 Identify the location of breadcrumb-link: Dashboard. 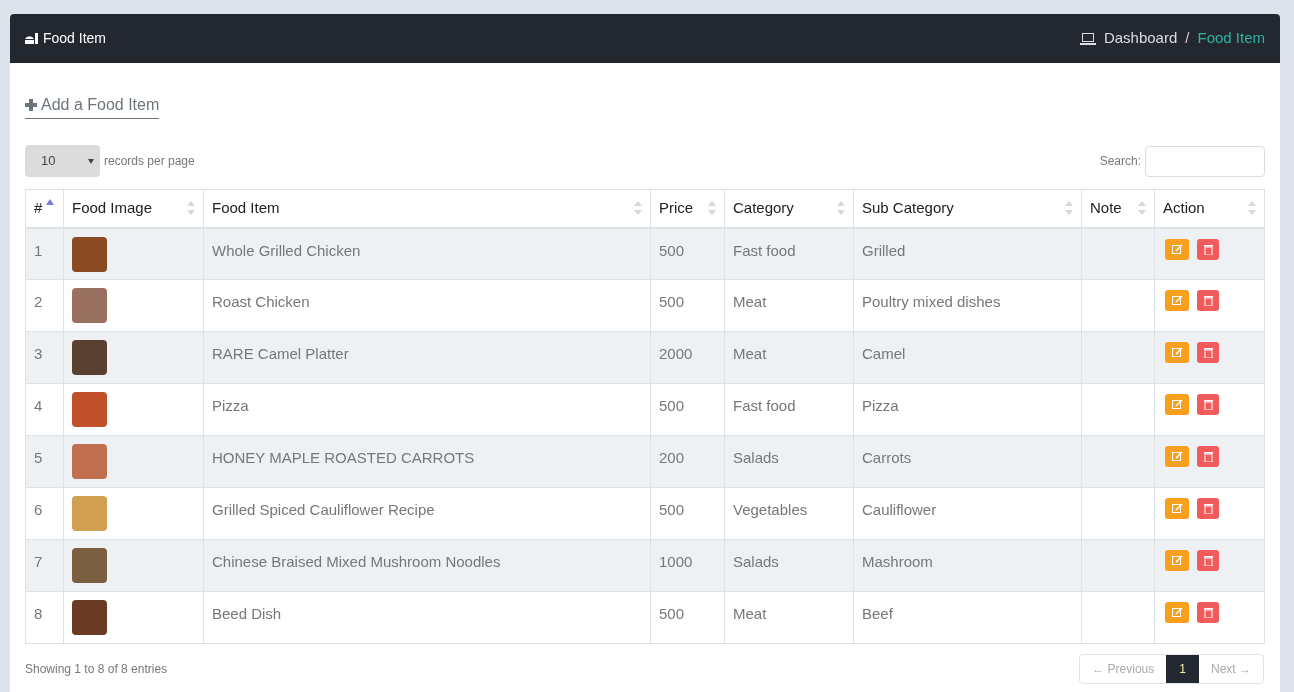
(1140, 38).